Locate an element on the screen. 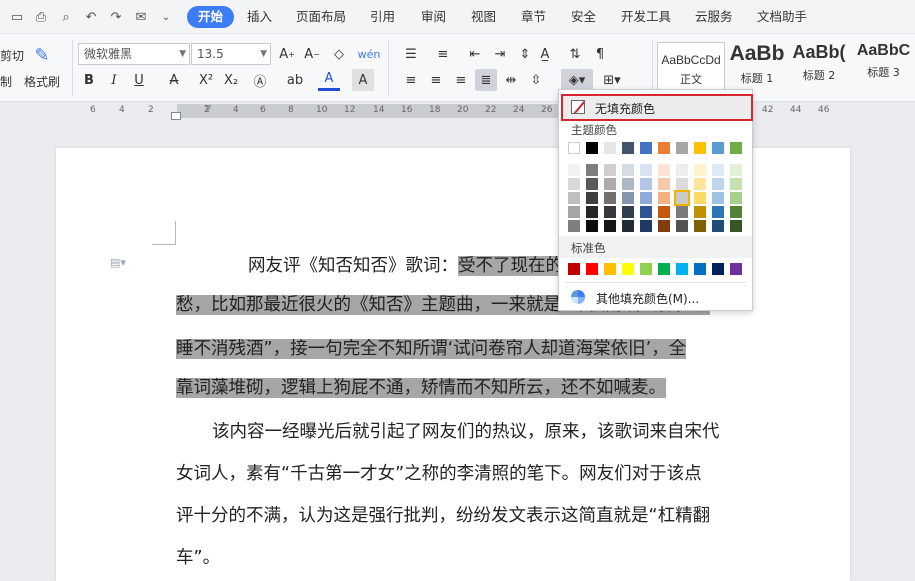 The height and width of the screenshot is (581, 915). text-effect-icon: Ⓐ is located at coordinates (260, 80).